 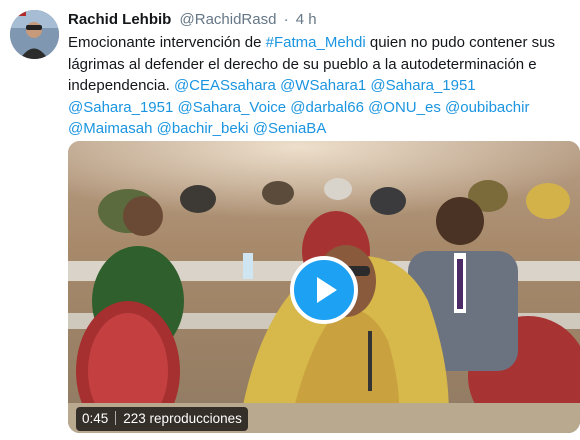 What do you see at coordinates (323, 85) in the screenshot?
I see `mention-link: @WSahara1` at bounding box center [323, 85].